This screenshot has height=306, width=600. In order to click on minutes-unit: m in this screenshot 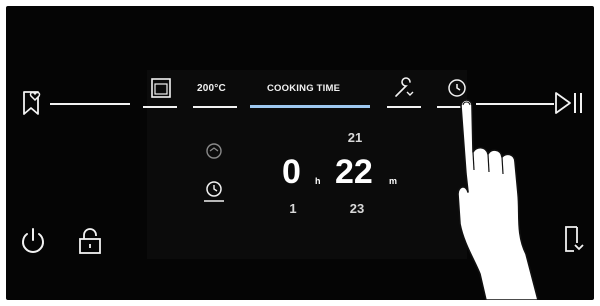, I will do `click(393, 181)`.